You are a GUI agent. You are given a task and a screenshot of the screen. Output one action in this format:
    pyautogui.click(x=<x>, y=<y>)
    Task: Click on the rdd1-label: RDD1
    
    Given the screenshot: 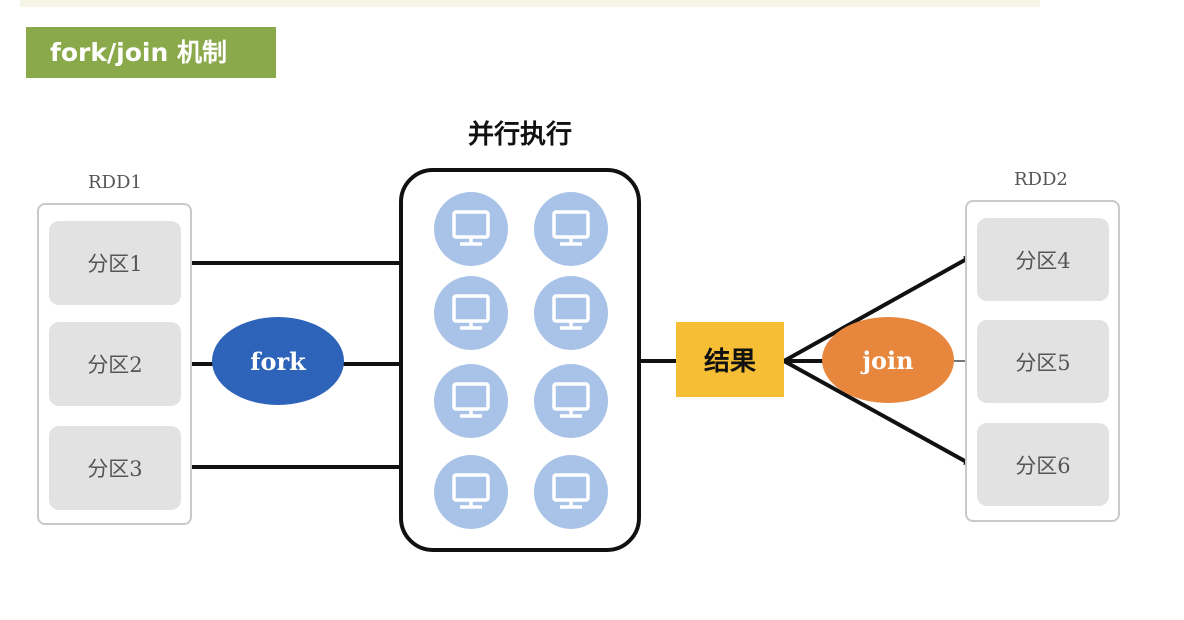 What is the action you would take?
    pyautogui.click(x=115, y=182)
    